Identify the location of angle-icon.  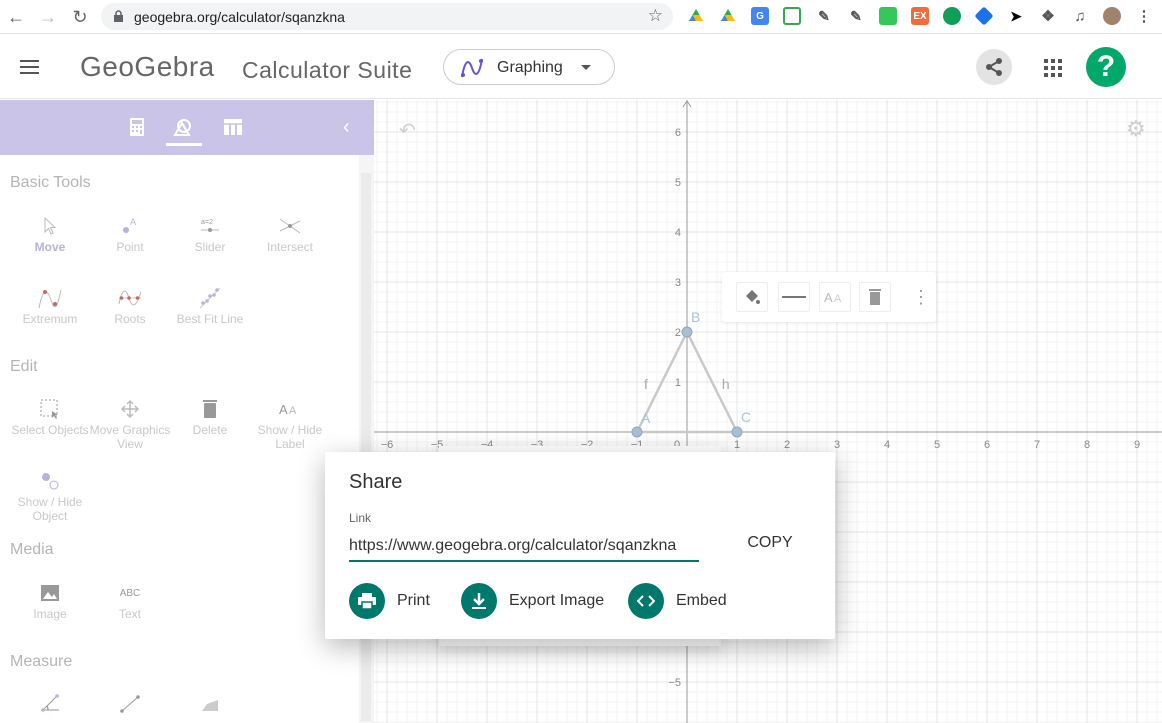
(50, 703).